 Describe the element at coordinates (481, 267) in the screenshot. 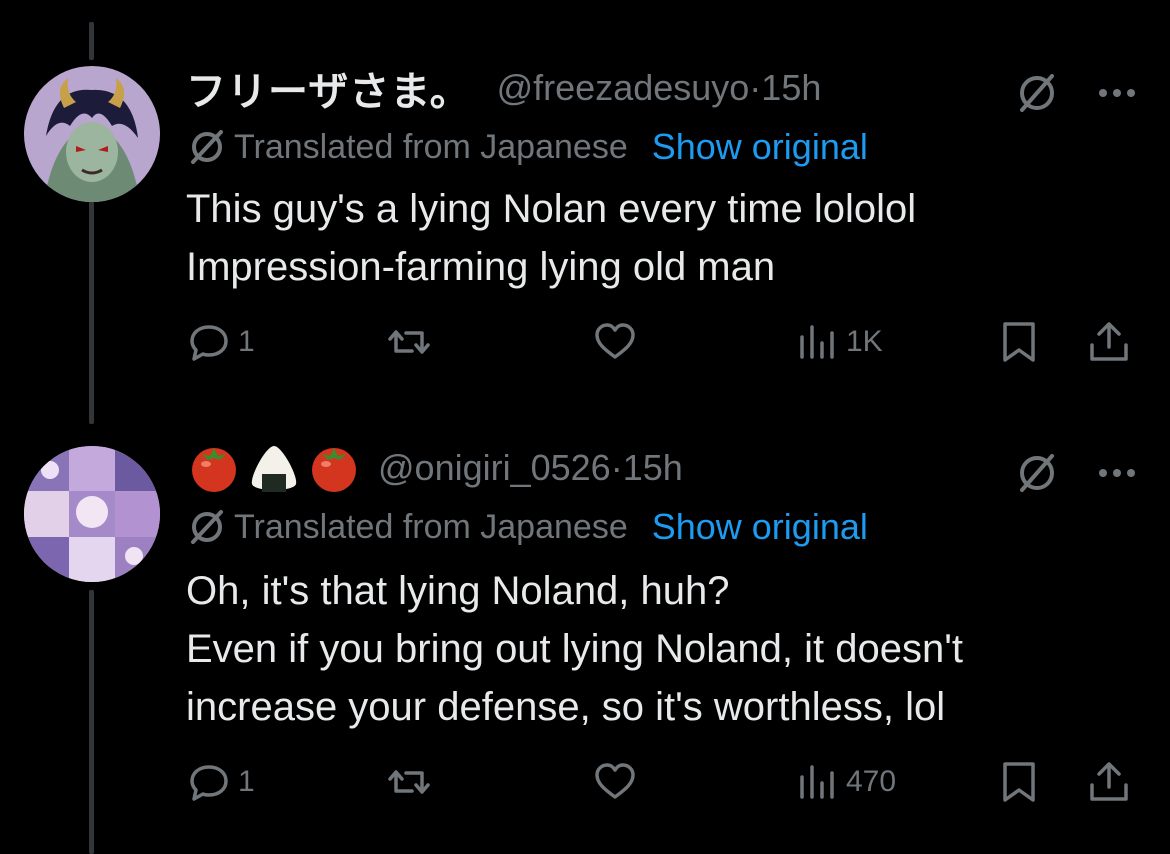

I see `post-text-line: Impression-farming lying old man` at that location.